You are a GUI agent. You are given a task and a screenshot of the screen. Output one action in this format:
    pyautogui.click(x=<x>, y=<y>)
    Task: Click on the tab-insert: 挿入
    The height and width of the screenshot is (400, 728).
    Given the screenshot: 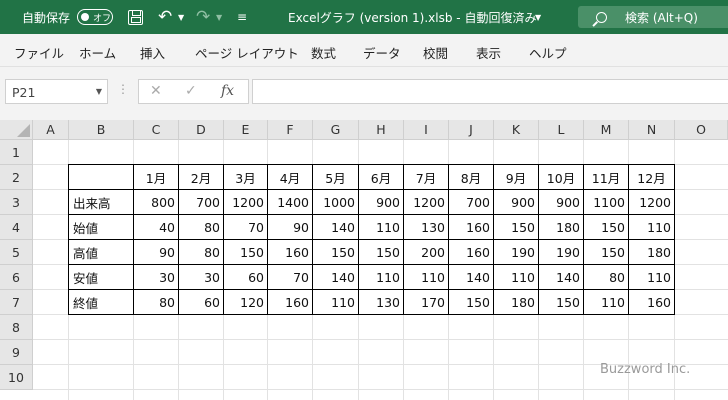 What is the action you would take?
    pyautogui.click(x=152, y=52)
    